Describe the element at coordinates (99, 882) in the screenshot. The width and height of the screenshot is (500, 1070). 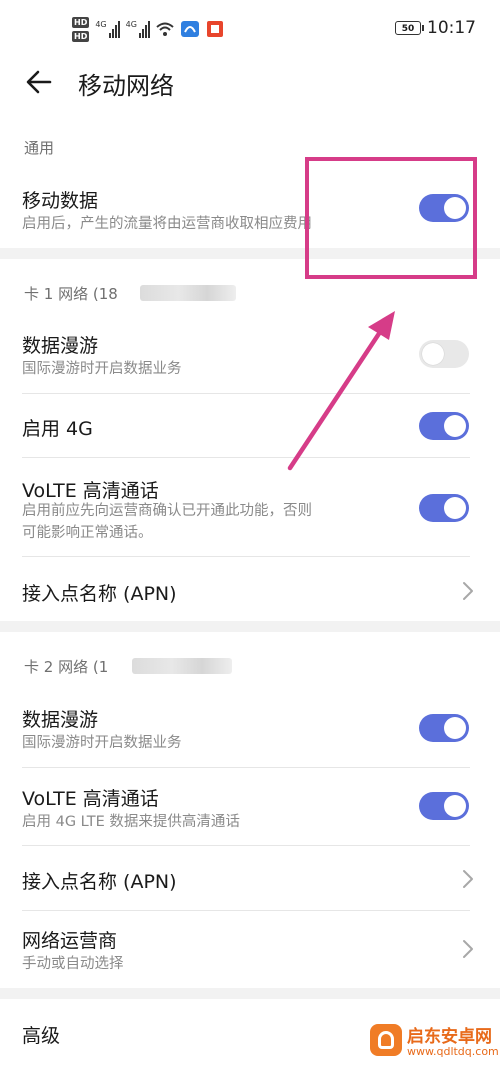
I see `sim2-apn-title: 接入点名称 (APN)` at that location.